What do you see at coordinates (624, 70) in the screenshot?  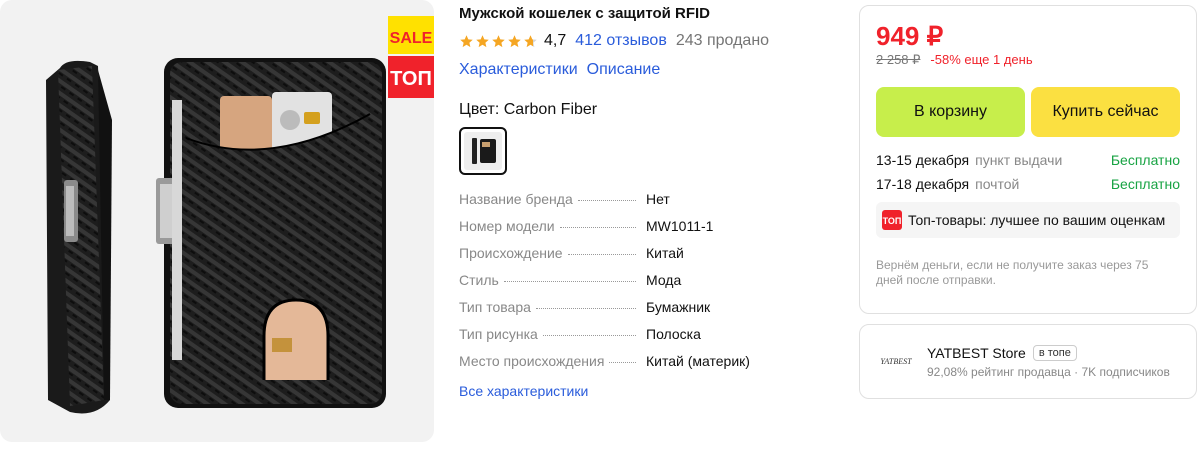 I see `description-link: Описание` at bounding box center [624, 70].